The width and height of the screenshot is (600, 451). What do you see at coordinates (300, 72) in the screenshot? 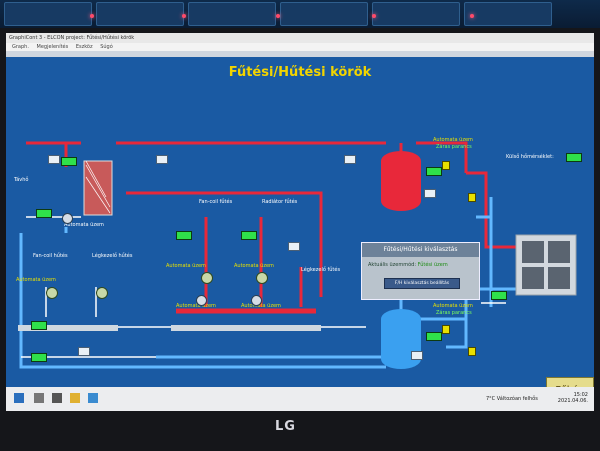
I see `page-title: Fűtési/Hűtési körök` at bounding box center [300, 72].